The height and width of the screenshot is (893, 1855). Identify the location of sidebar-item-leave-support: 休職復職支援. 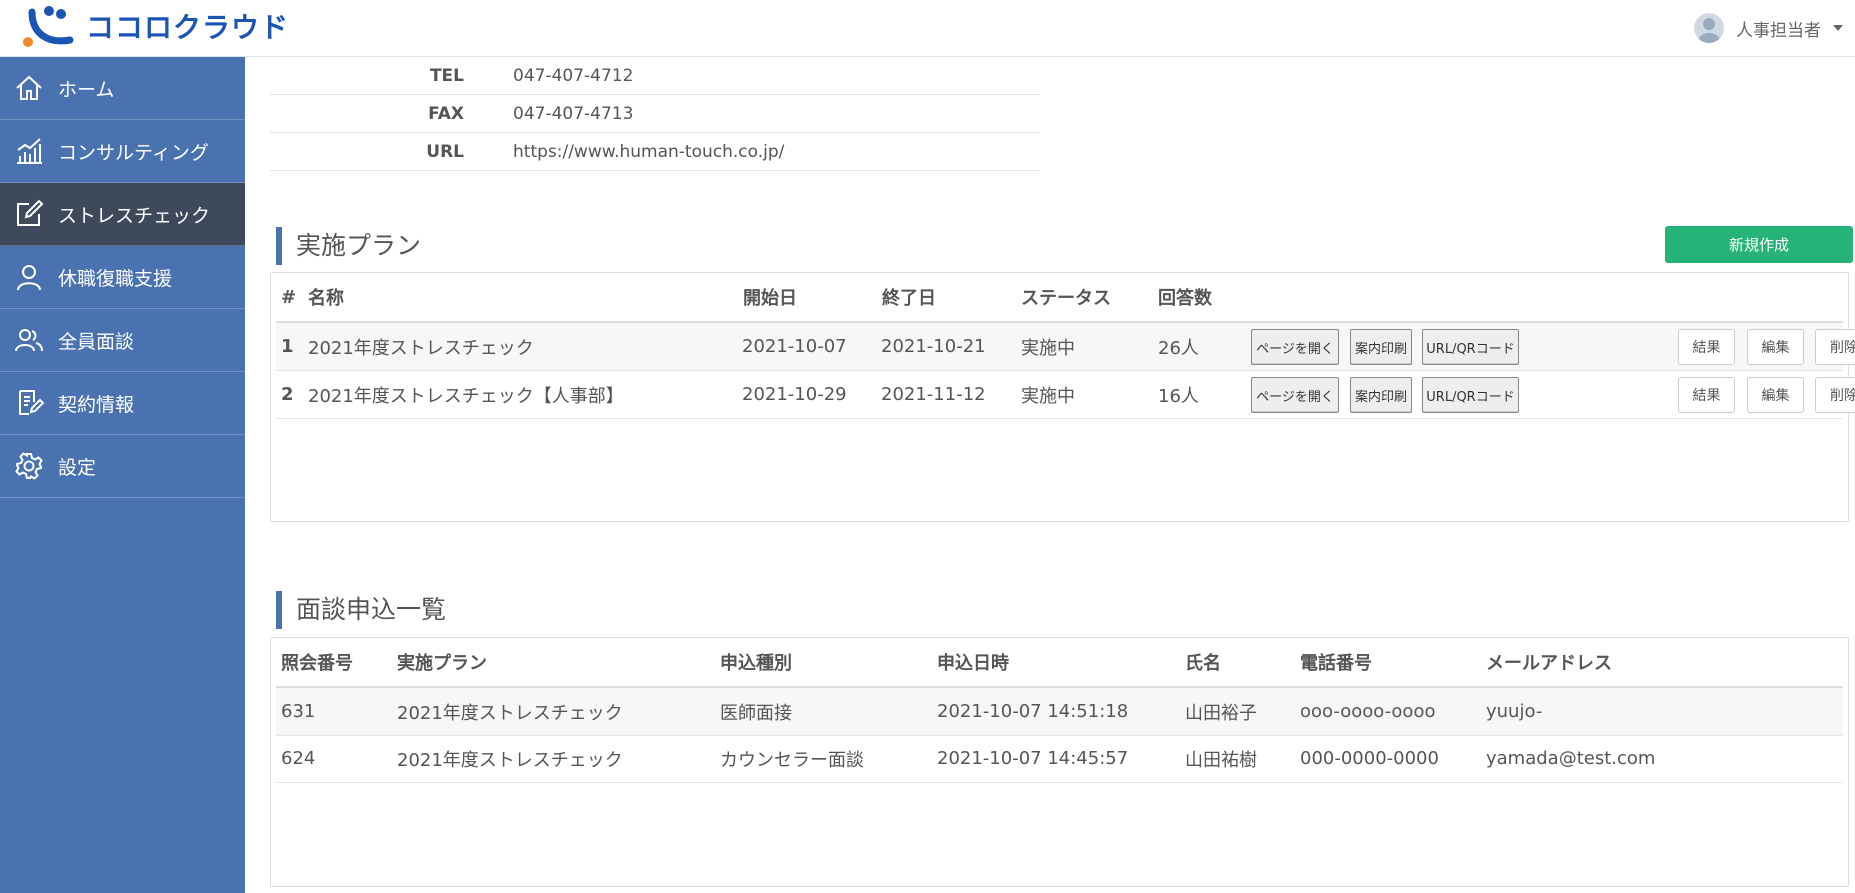
(122, 277).